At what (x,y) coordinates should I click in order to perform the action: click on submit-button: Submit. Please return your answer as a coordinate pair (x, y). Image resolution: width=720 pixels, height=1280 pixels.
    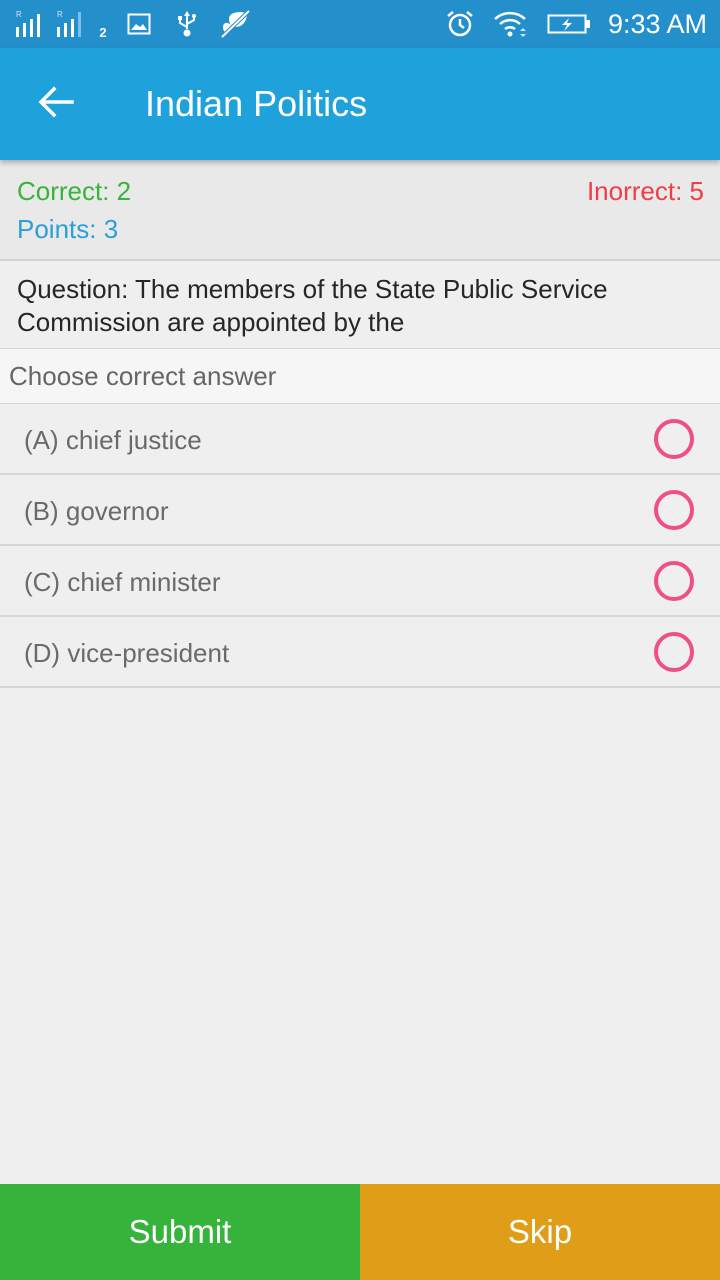
    Looking at the image, I should click on (180, 1232).